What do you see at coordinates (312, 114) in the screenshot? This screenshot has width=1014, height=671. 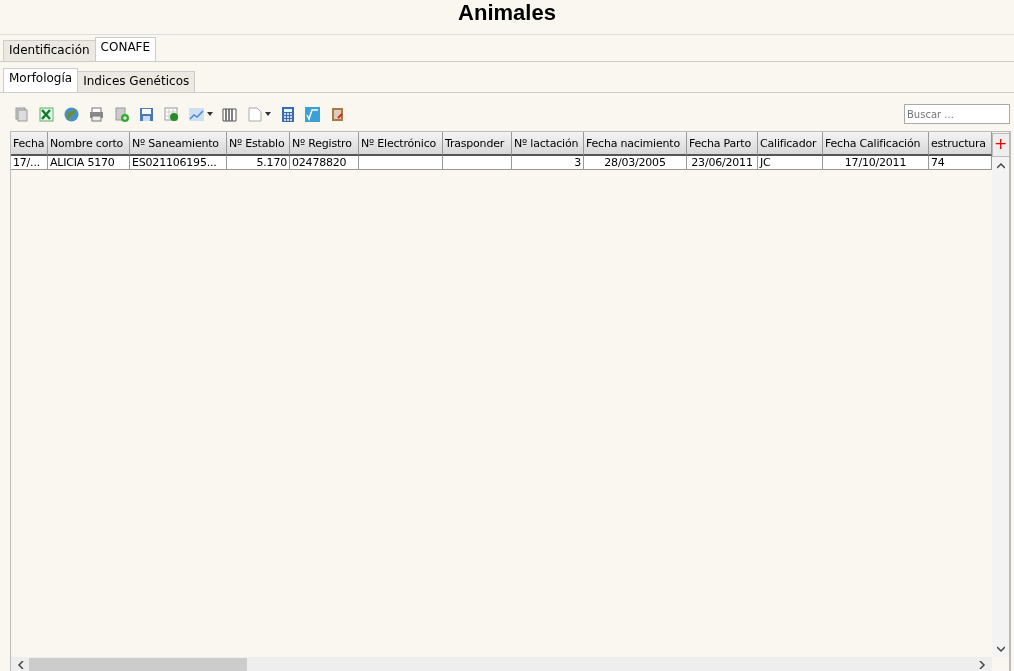 I see `square-root-icon` at bounding box center [312, 114].